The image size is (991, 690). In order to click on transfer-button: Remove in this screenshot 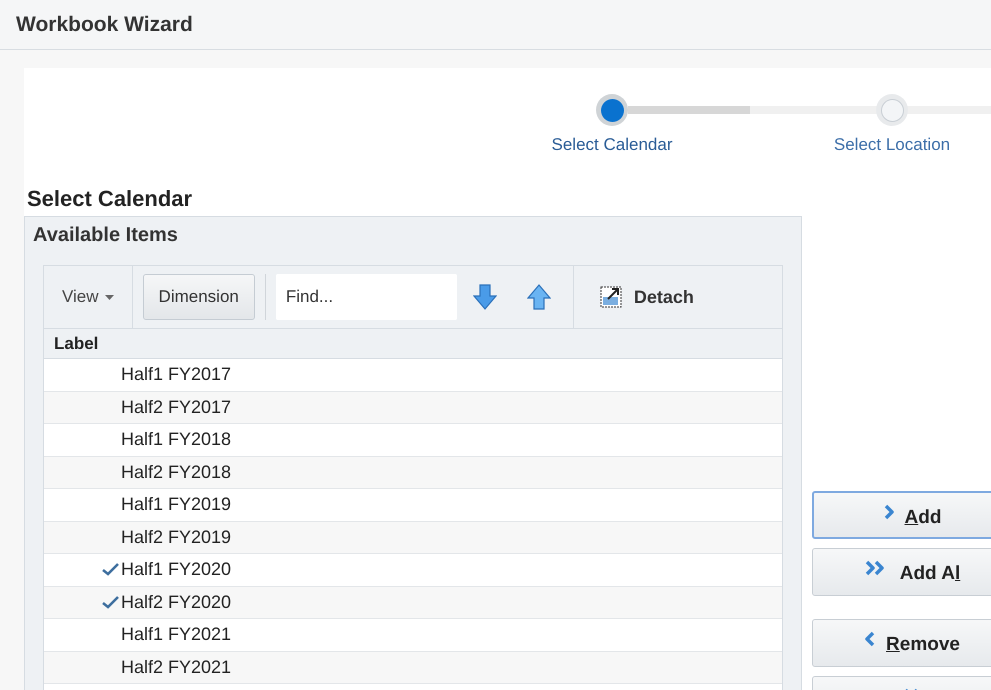, I will do `click(901, 643)`.